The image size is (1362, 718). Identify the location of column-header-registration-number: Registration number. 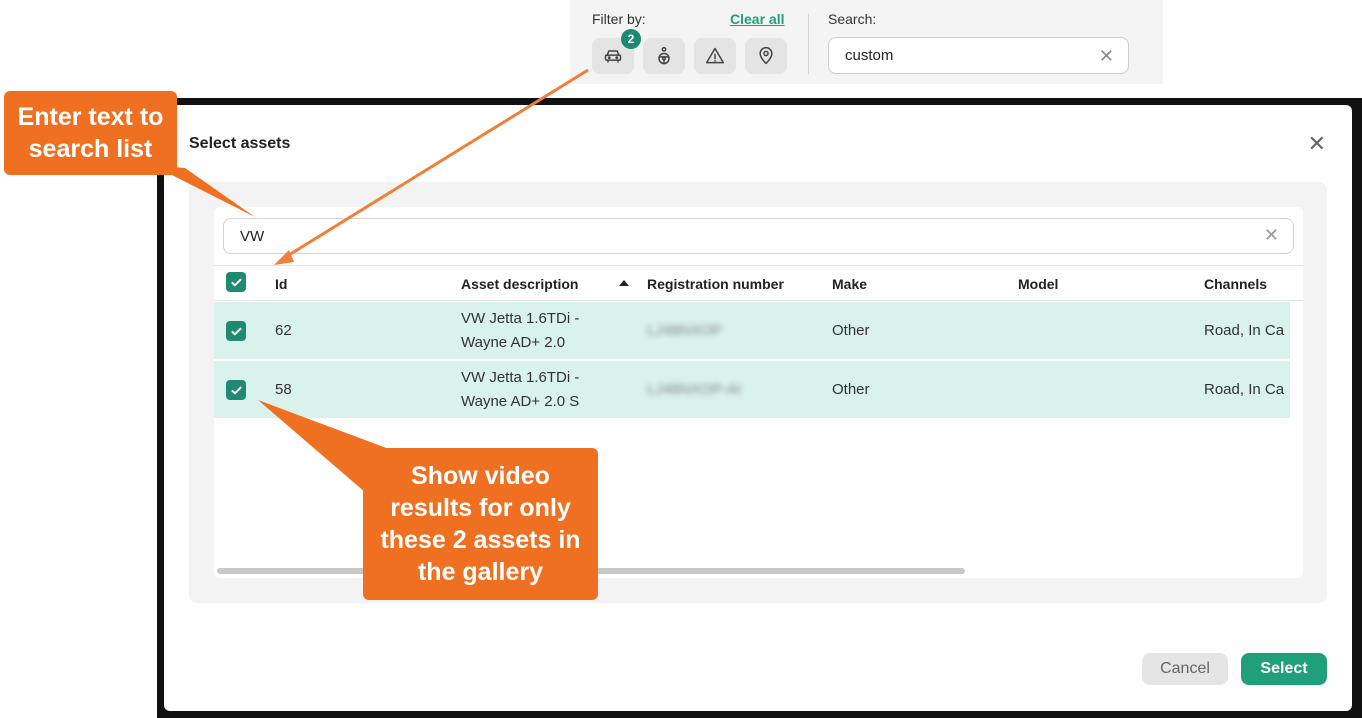
(715, 284).